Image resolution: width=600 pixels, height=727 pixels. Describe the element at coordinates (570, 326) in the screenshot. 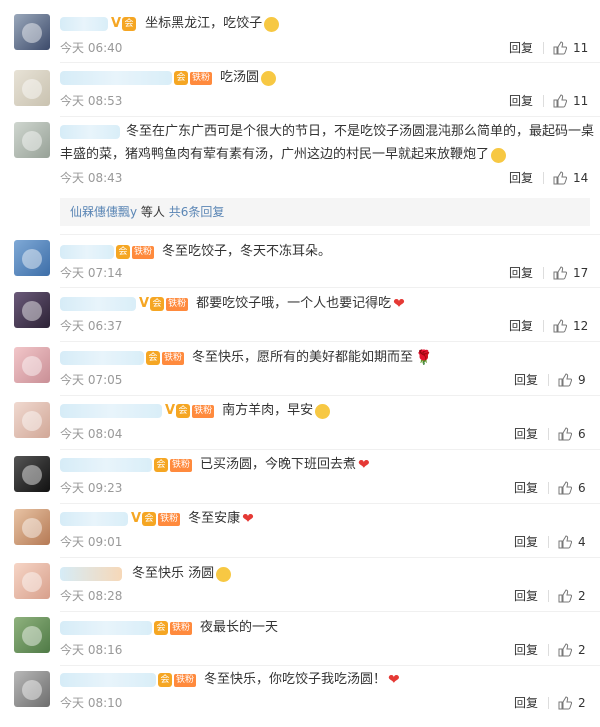

I see `like-button: 12` at that location.